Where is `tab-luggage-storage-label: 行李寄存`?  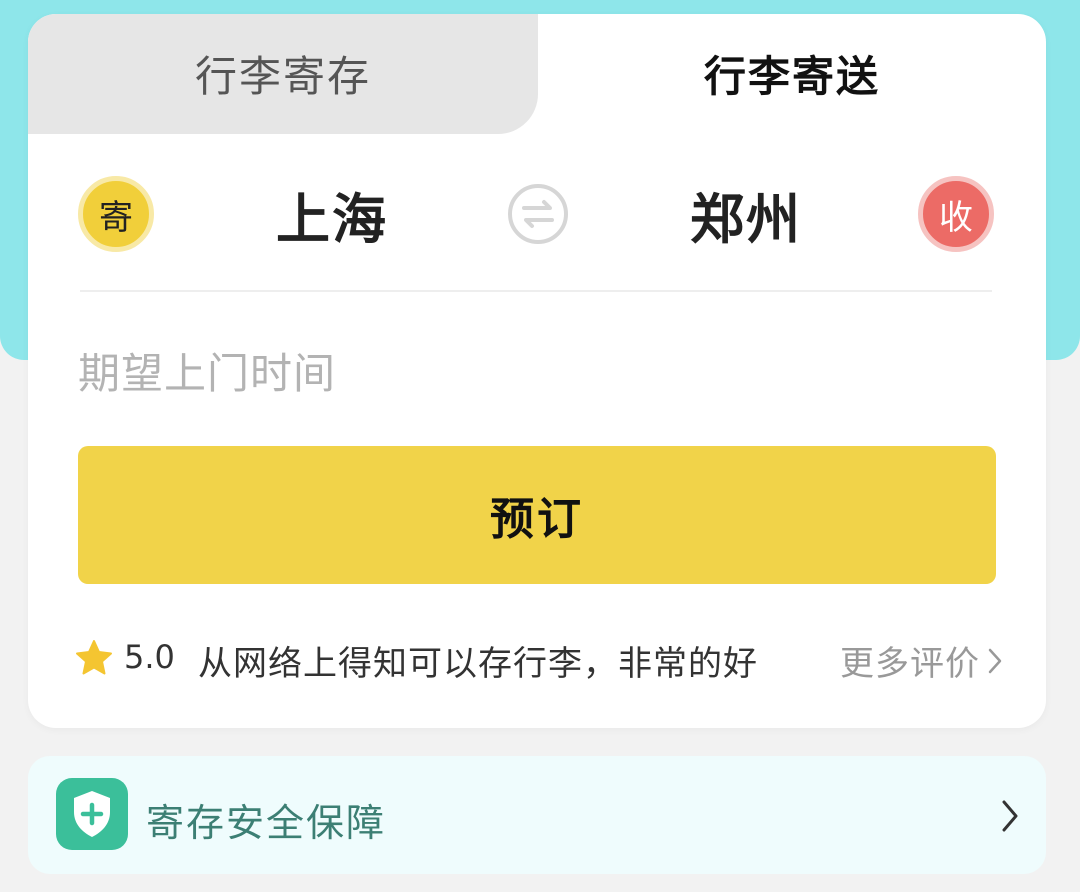
tab-luggage-storage-label: 行李寄存 is located at coordinates (282, 76).